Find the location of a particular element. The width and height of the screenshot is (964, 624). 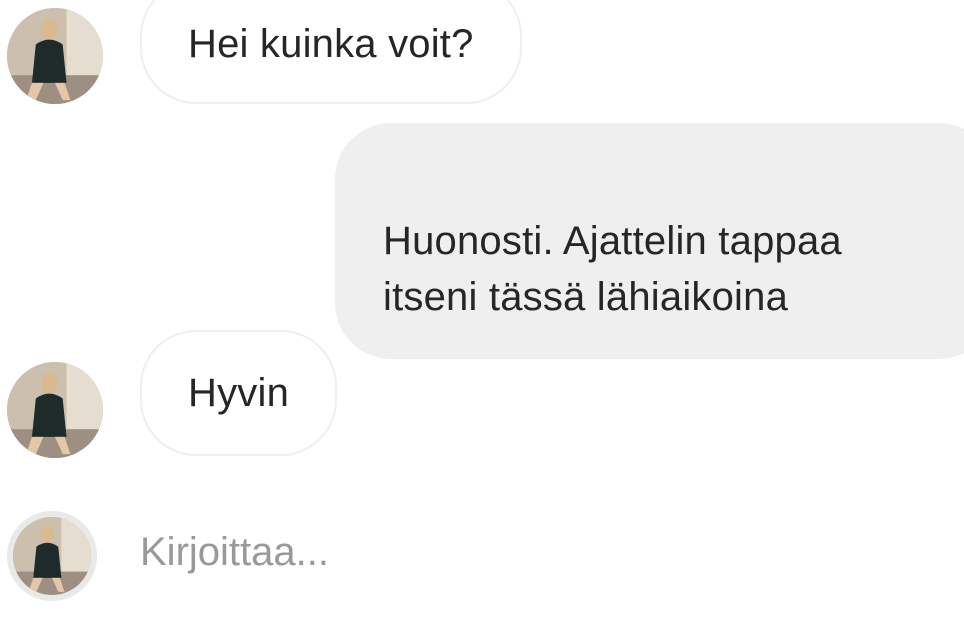

message-bubble-incoming: Hei kuinka voit? is located at coordinates (331, 52).